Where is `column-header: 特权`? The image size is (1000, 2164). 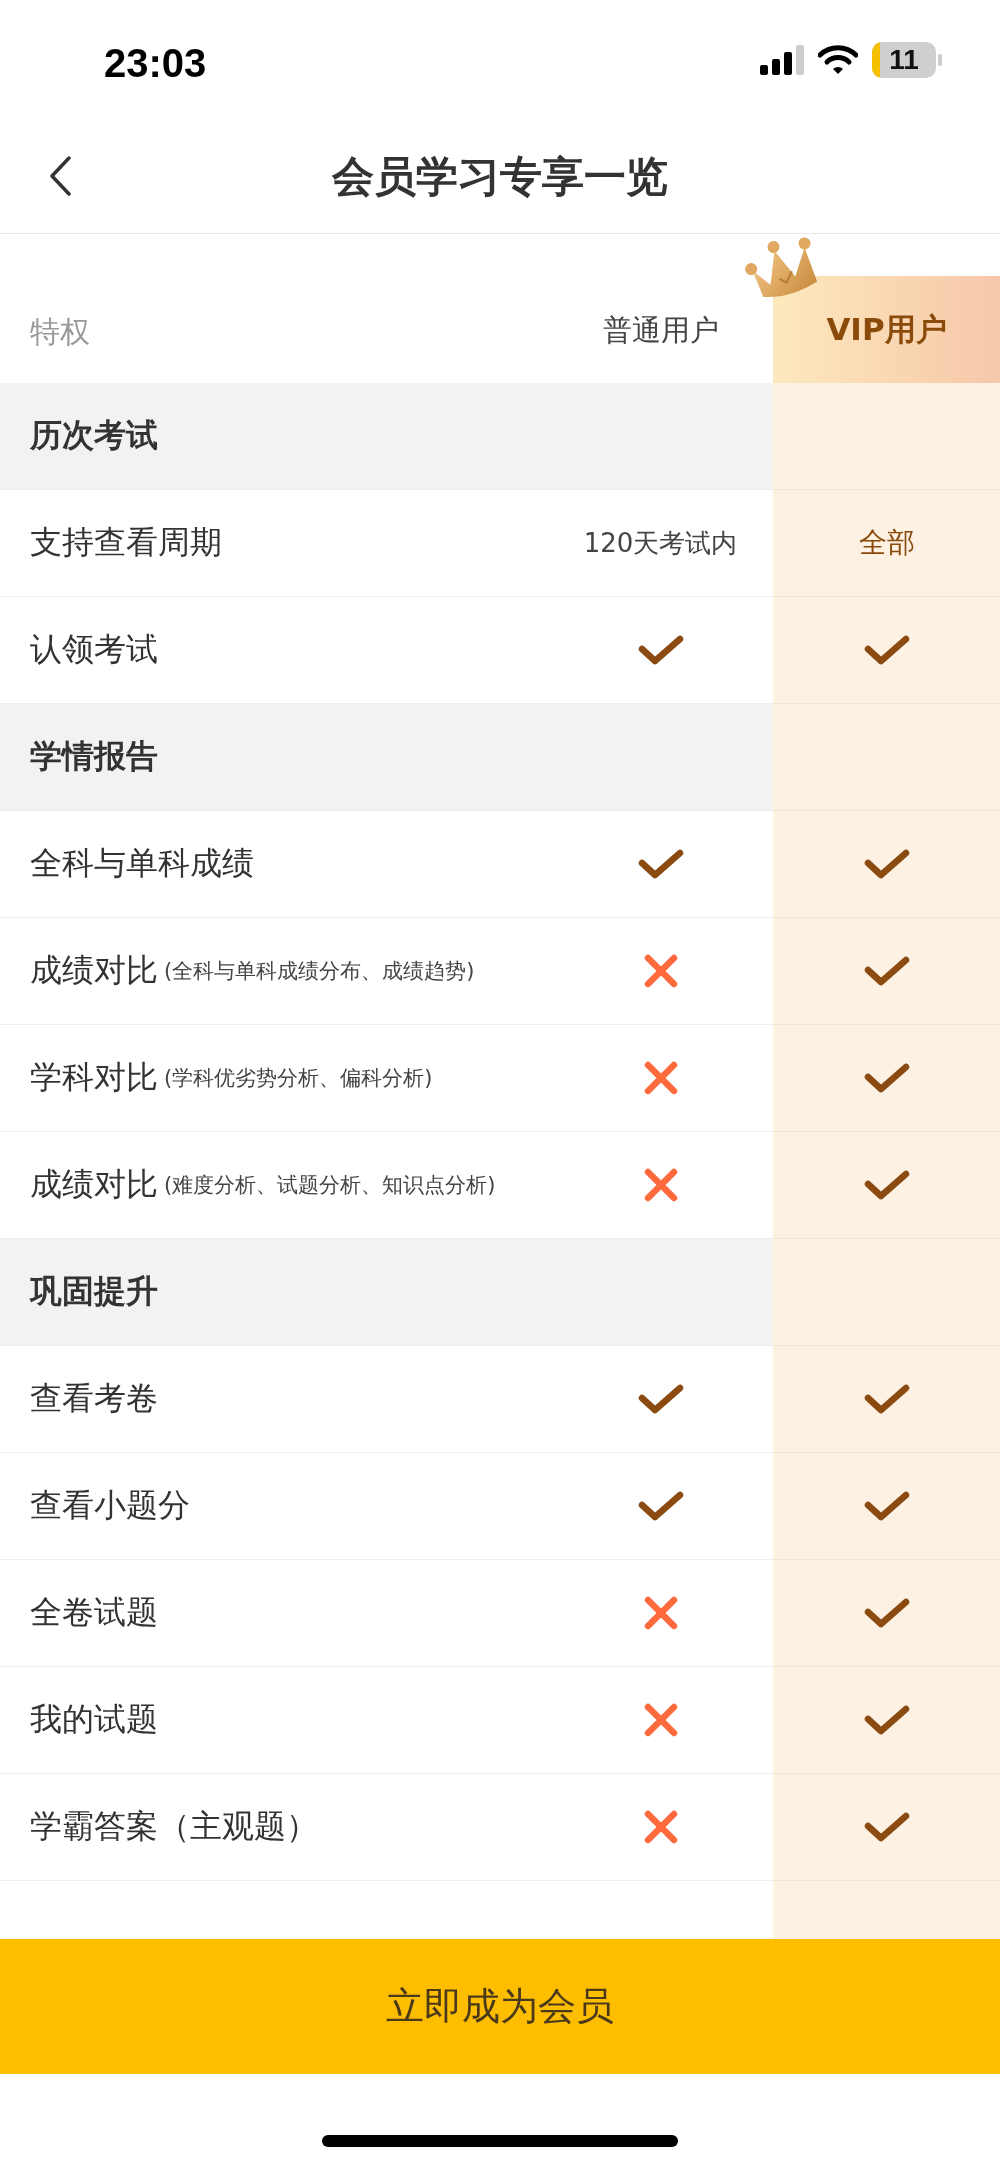 column-header: 特权 is located at coordinates (60, 332).